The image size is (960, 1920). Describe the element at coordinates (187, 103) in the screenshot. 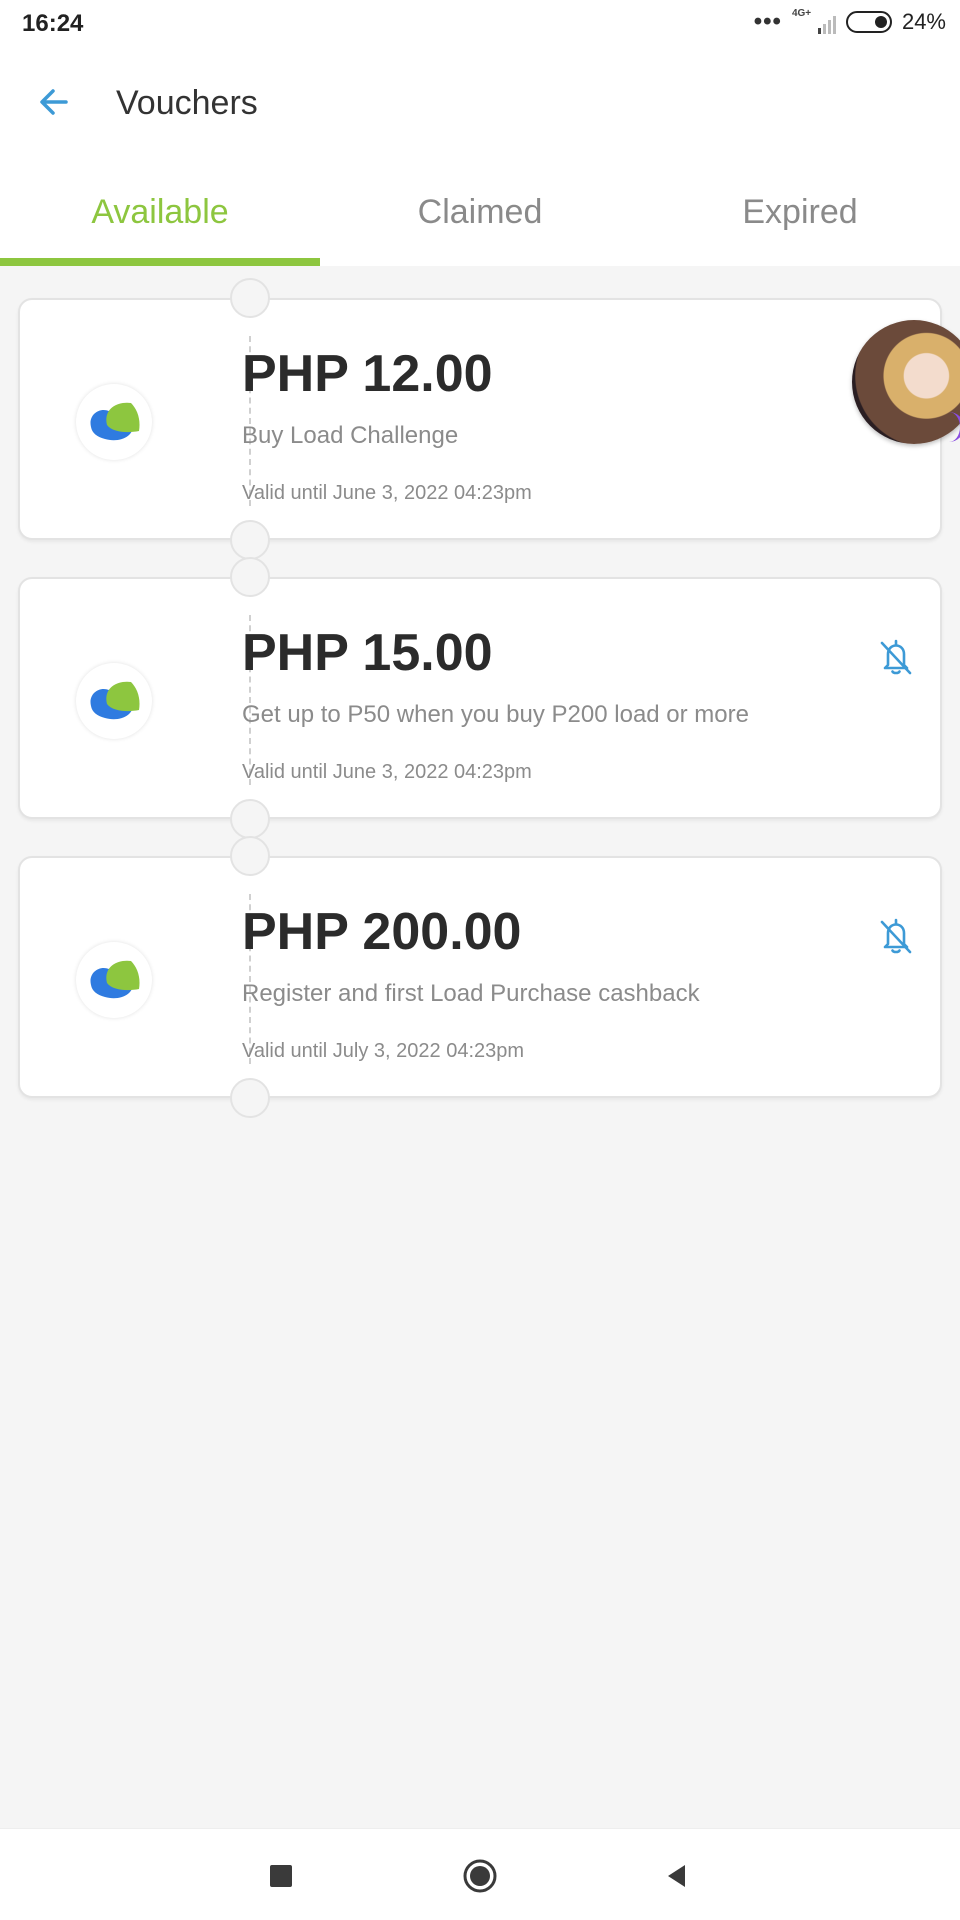

I see `page-title: Vouchers` at that location.